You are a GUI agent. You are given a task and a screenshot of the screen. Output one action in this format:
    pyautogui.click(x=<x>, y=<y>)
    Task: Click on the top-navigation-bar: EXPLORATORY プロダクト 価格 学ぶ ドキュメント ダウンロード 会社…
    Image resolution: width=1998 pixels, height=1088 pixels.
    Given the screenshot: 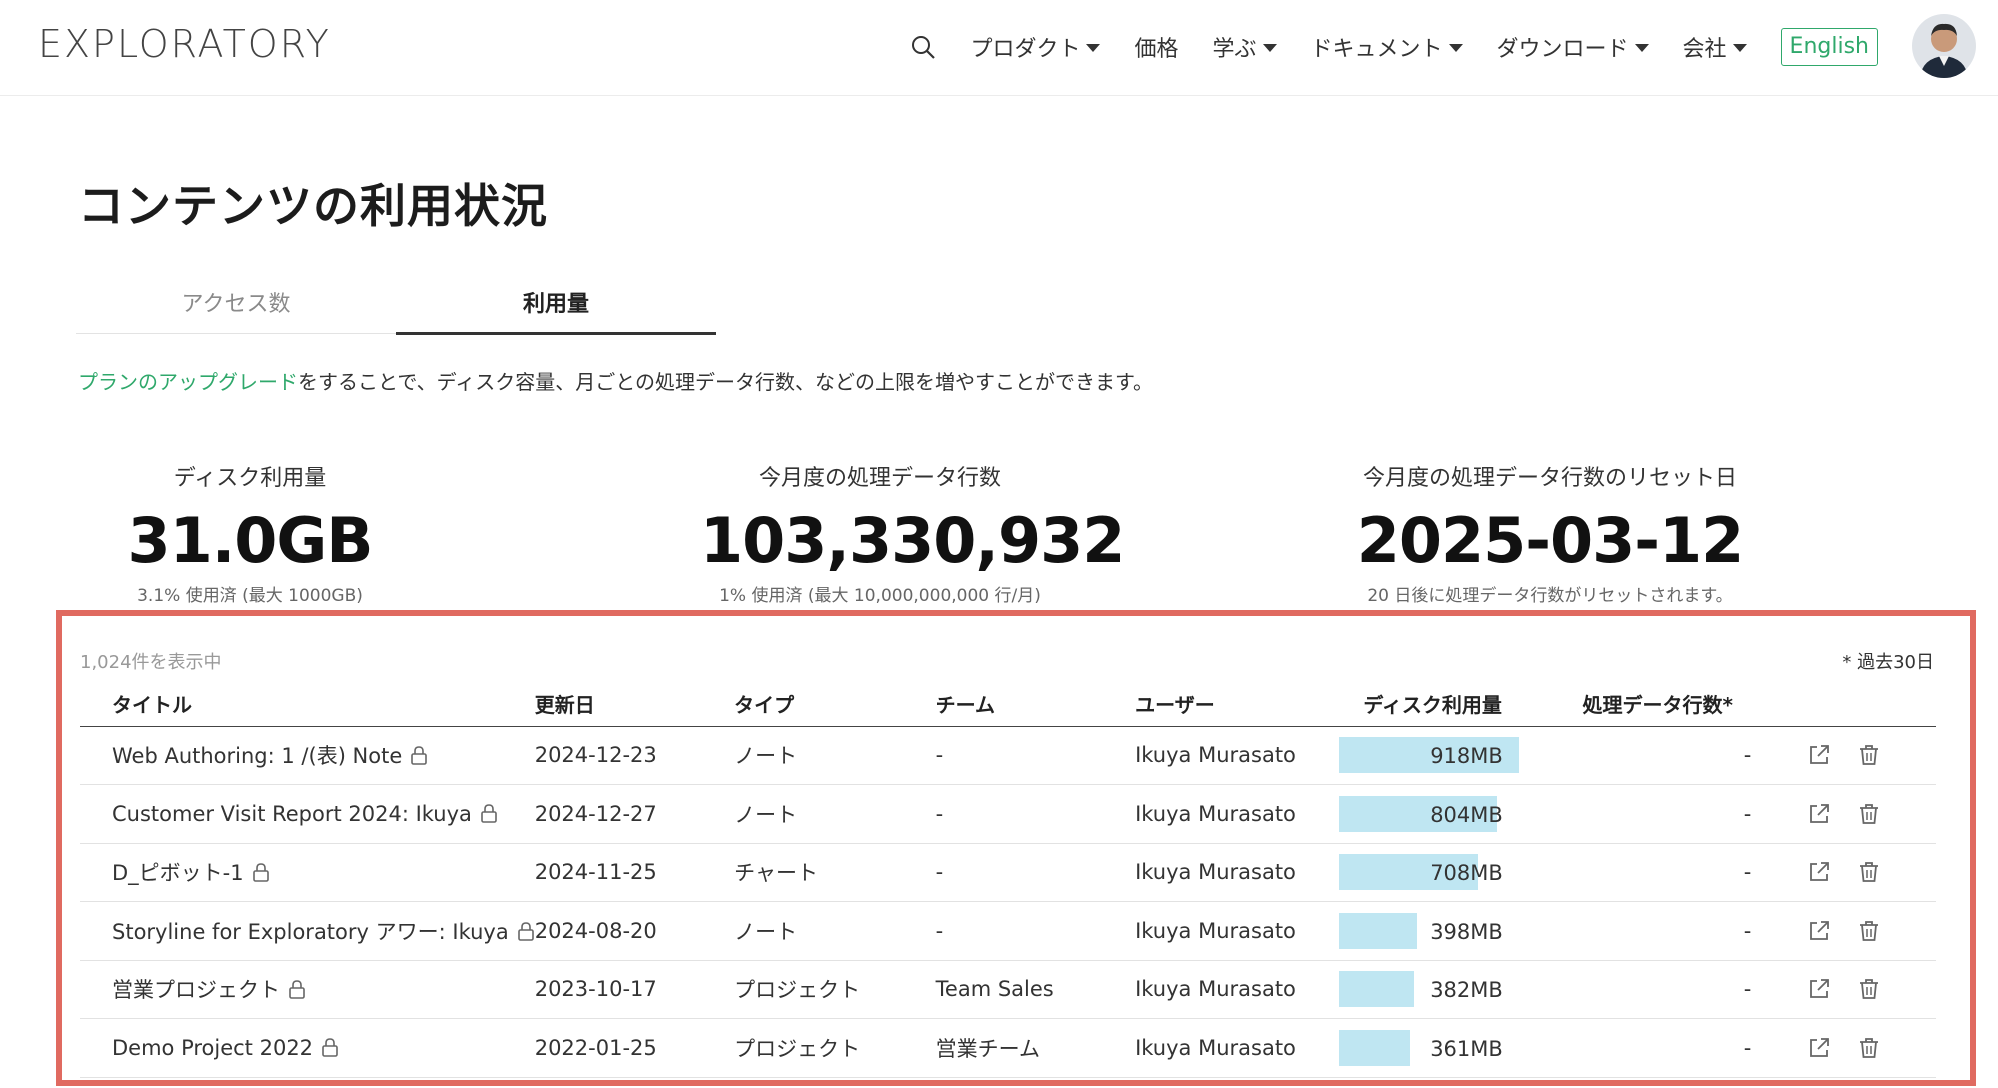 What is the action you would take?
    pyautogui.click(x=999, y=48)
    